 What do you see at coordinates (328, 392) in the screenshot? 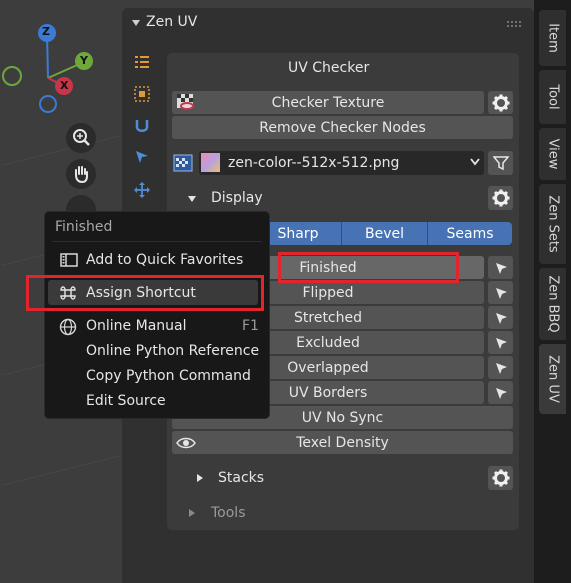
I see `uv-borders-label: UV Borders` at bounding box center [328, 392].